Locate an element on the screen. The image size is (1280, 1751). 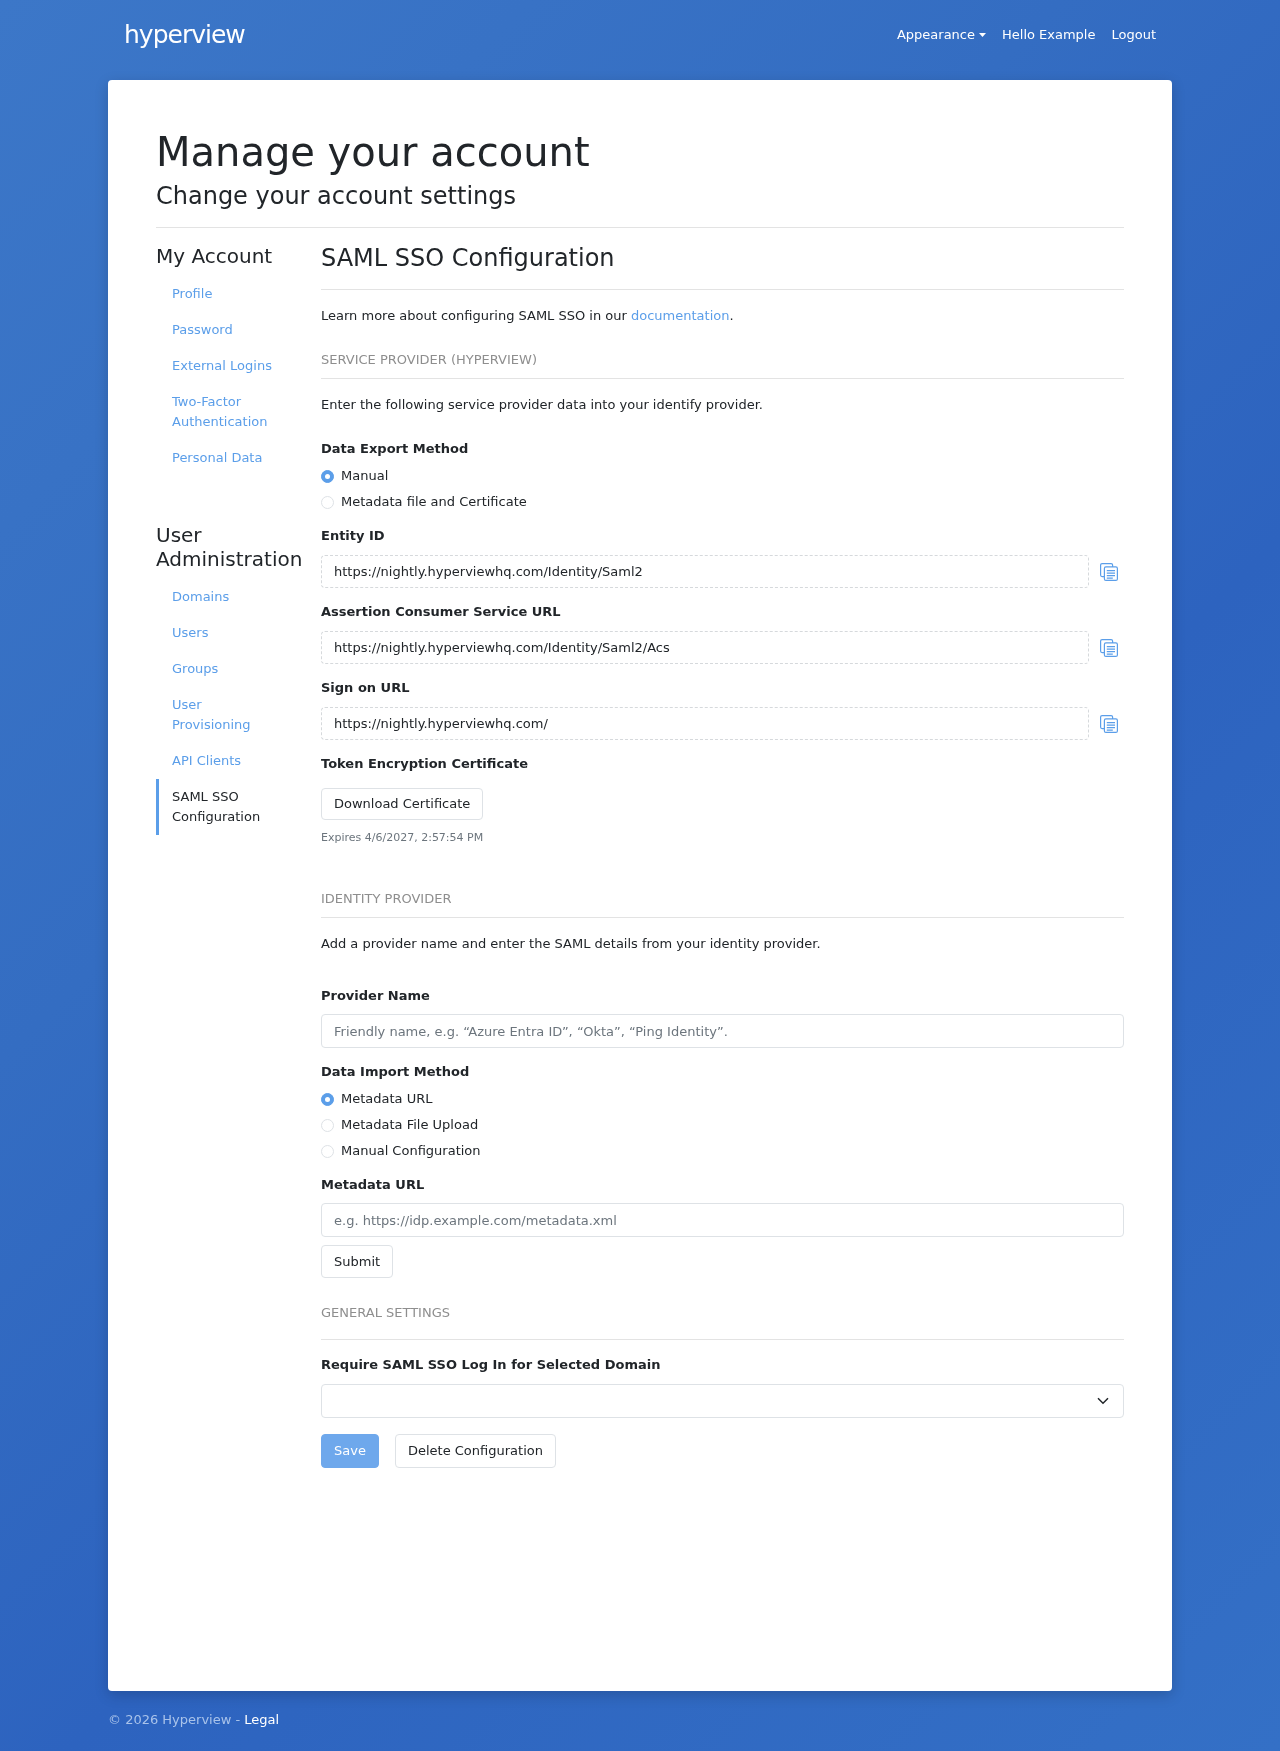
intro-text: Learn more about configuring SAML SSO in our documentation. is located at coordinates (528, 316).